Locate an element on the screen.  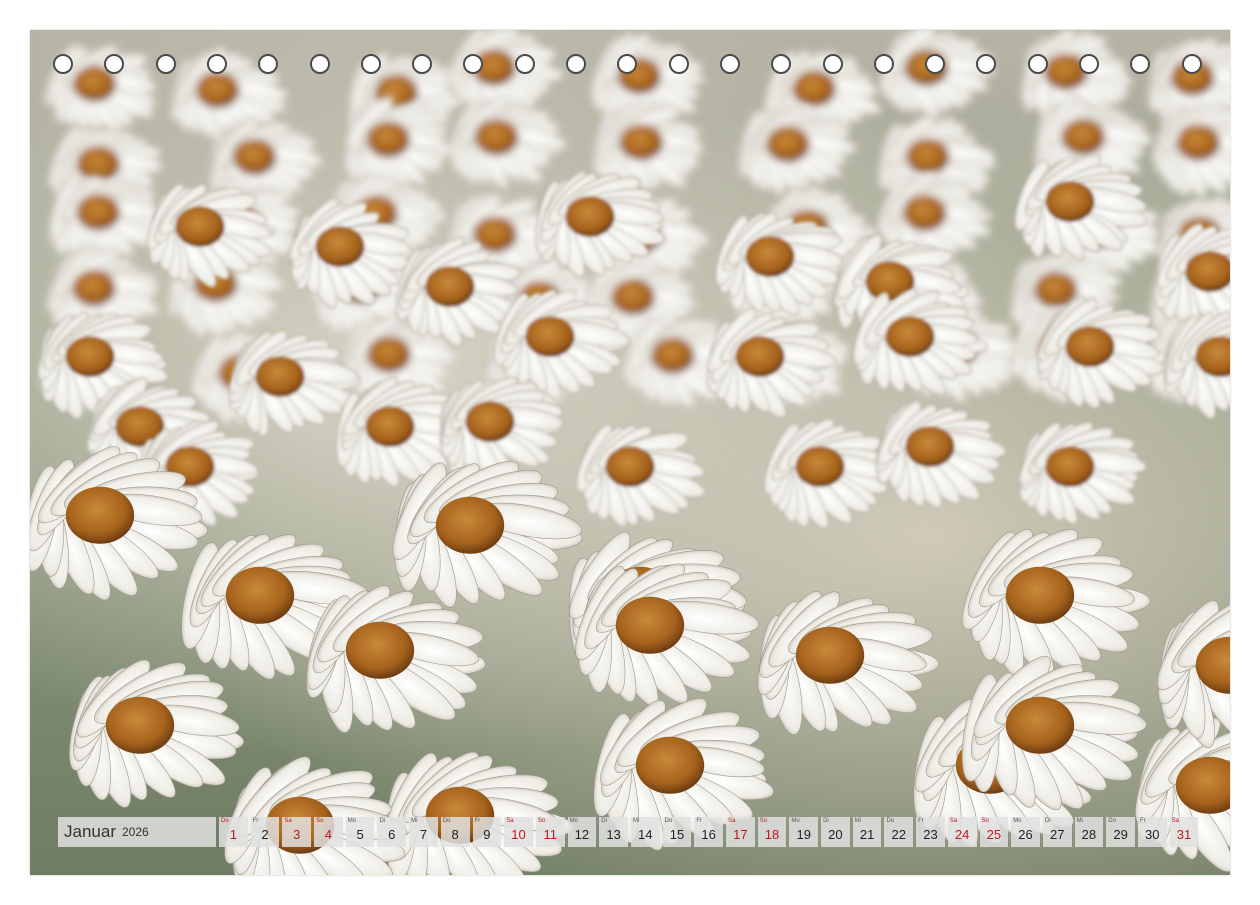
day-cell: So 11 is located at coordinates (550, 832).